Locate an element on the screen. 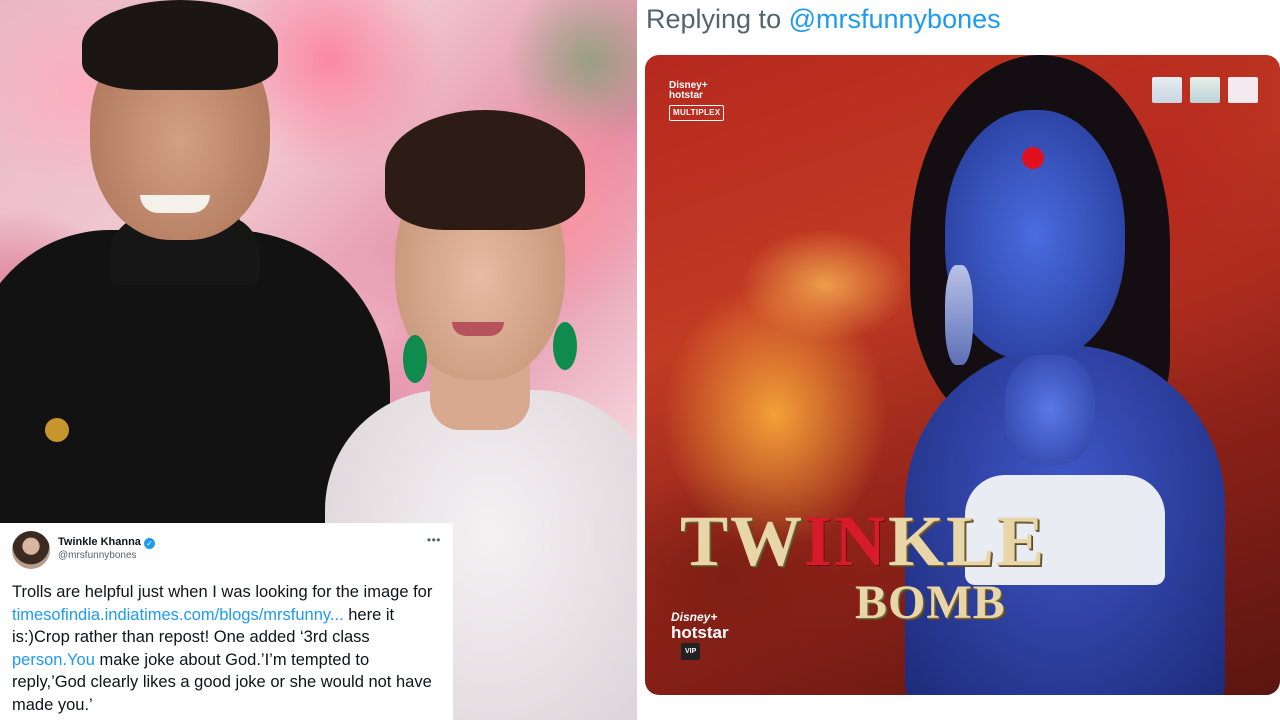  vip-badge: VIP is located at coordinates (691, 651).